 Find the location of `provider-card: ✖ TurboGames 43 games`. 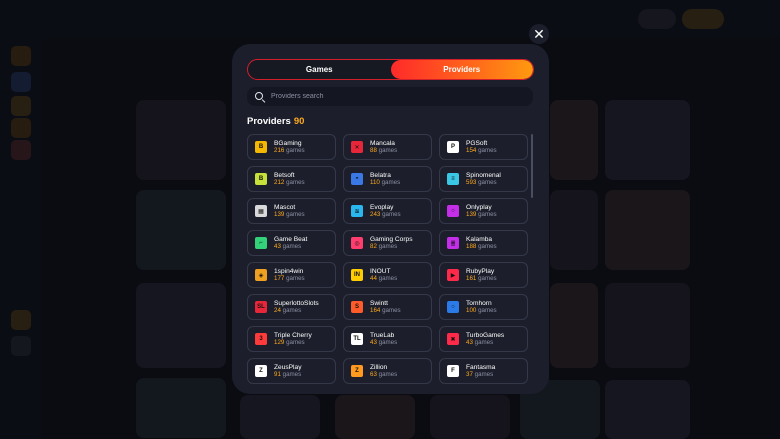

provider-card: ✖ TurboGames 43 games is located at coordinates (483, 339).